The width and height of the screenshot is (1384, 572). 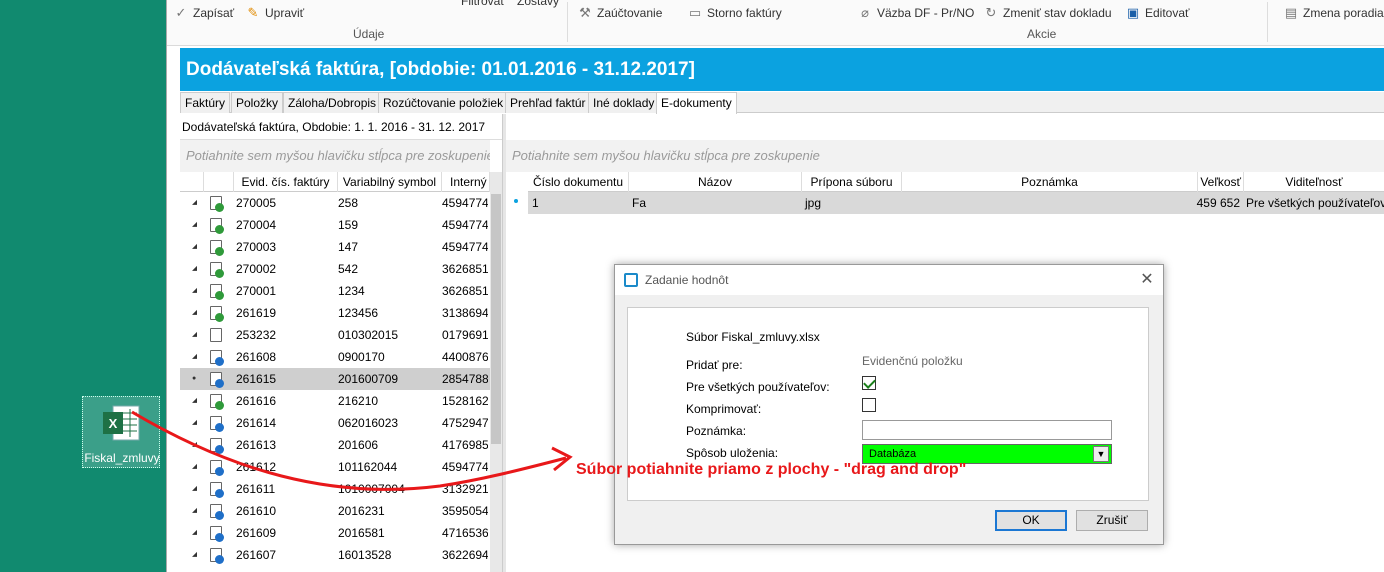 What do you see at coordinates (1315, 203) in the screenshot?
I see `cell-viditelnost: Pre všetkých používateľov` at bounding box center [1315, 203].